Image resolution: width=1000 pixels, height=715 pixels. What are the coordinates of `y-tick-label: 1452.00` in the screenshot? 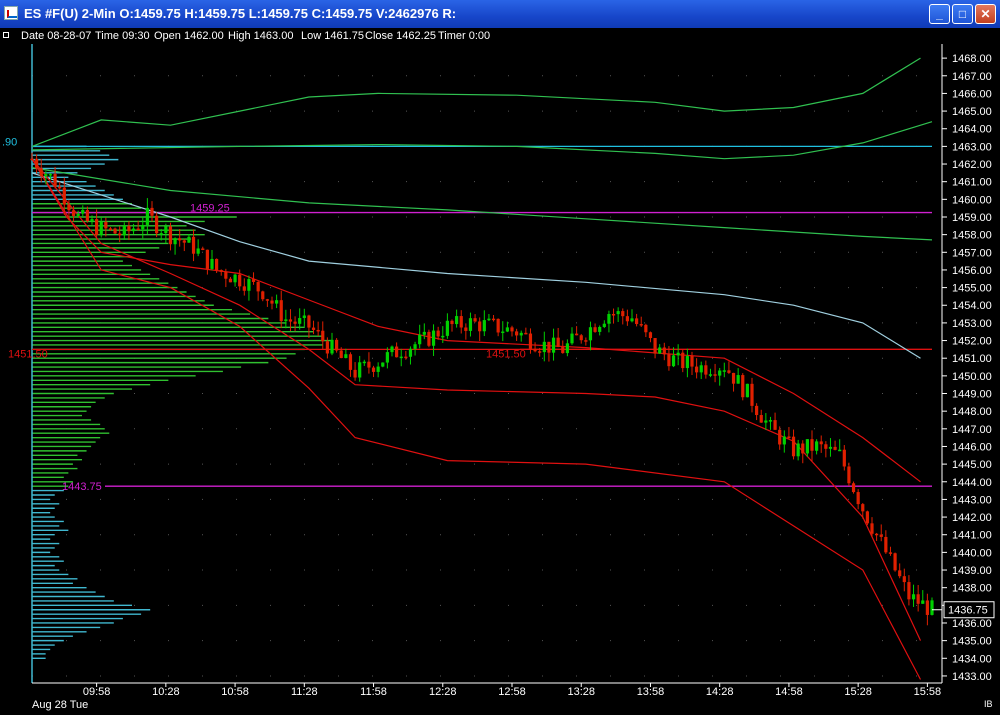 It's located at (972, 342).